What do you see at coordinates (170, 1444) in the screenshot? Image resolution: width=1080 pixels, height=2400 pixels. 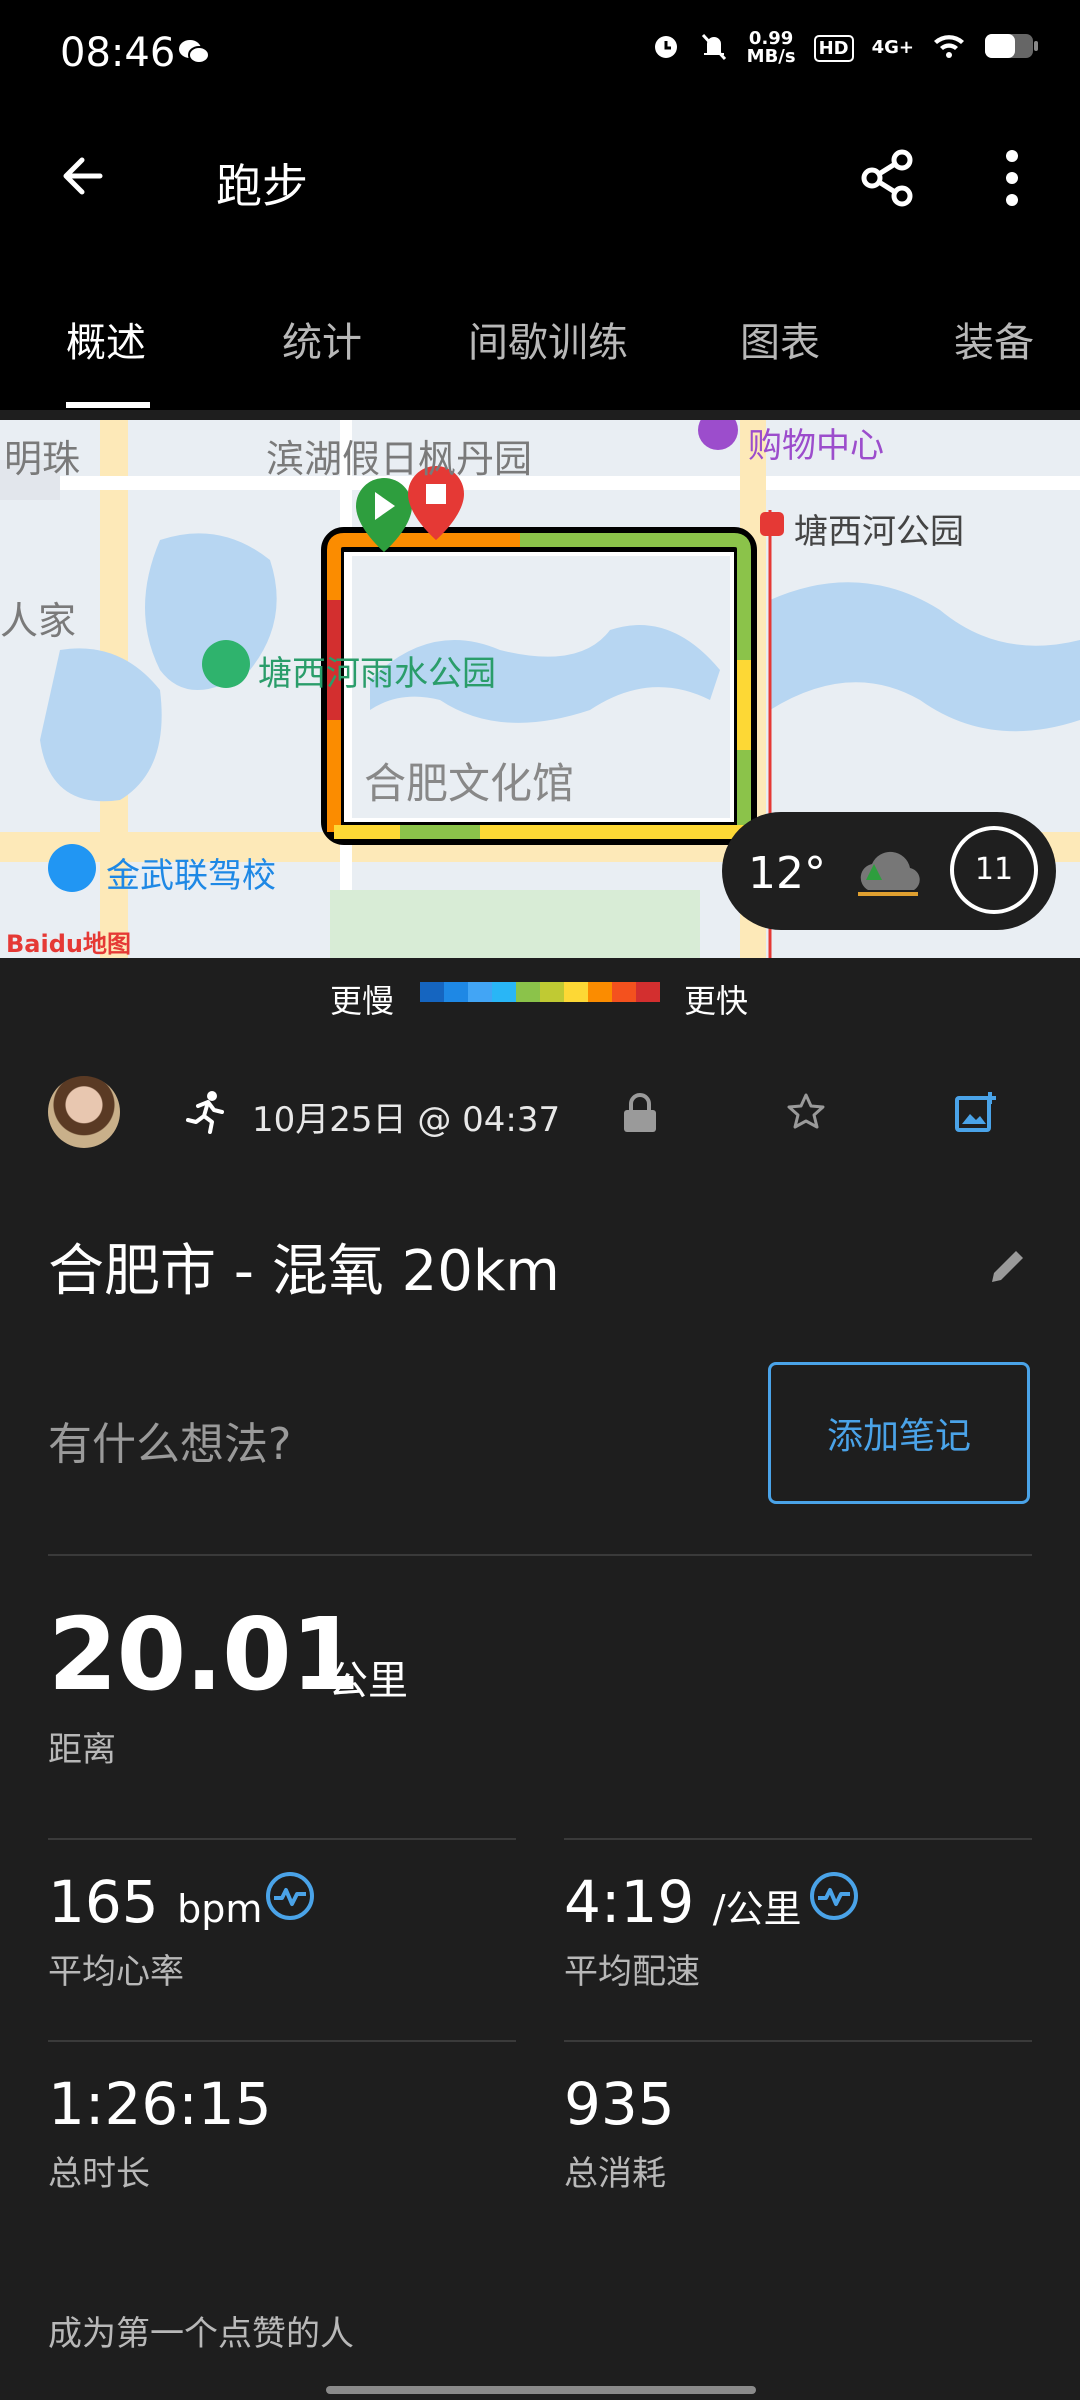 I see `notes-prompt: 有什么想法?` at bounding box center [170, 1444].